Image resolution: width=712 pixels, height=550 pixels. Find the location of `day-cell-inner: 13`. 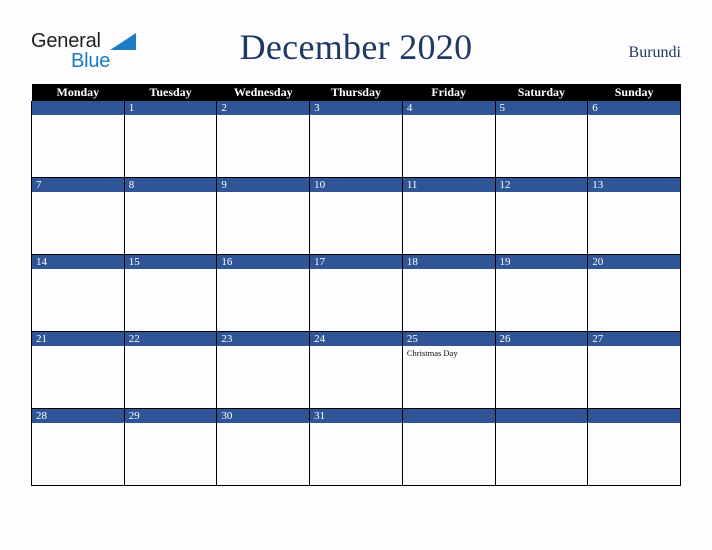

day-cell-inner: 13 is located at coordinates (634, 216).